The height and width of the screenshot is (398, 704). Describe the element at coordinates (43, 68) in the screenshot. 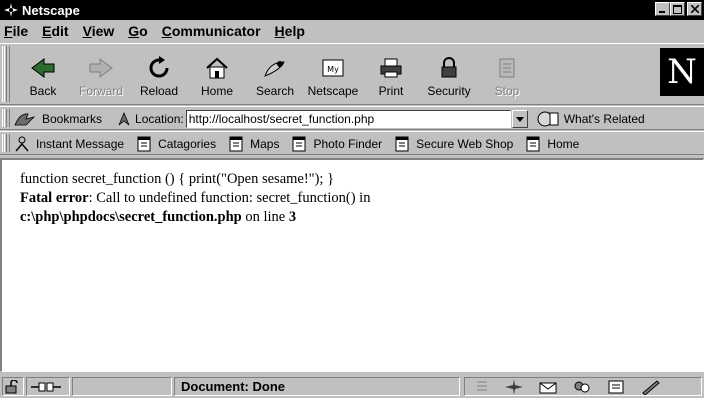

I see `back-icon` at that location.